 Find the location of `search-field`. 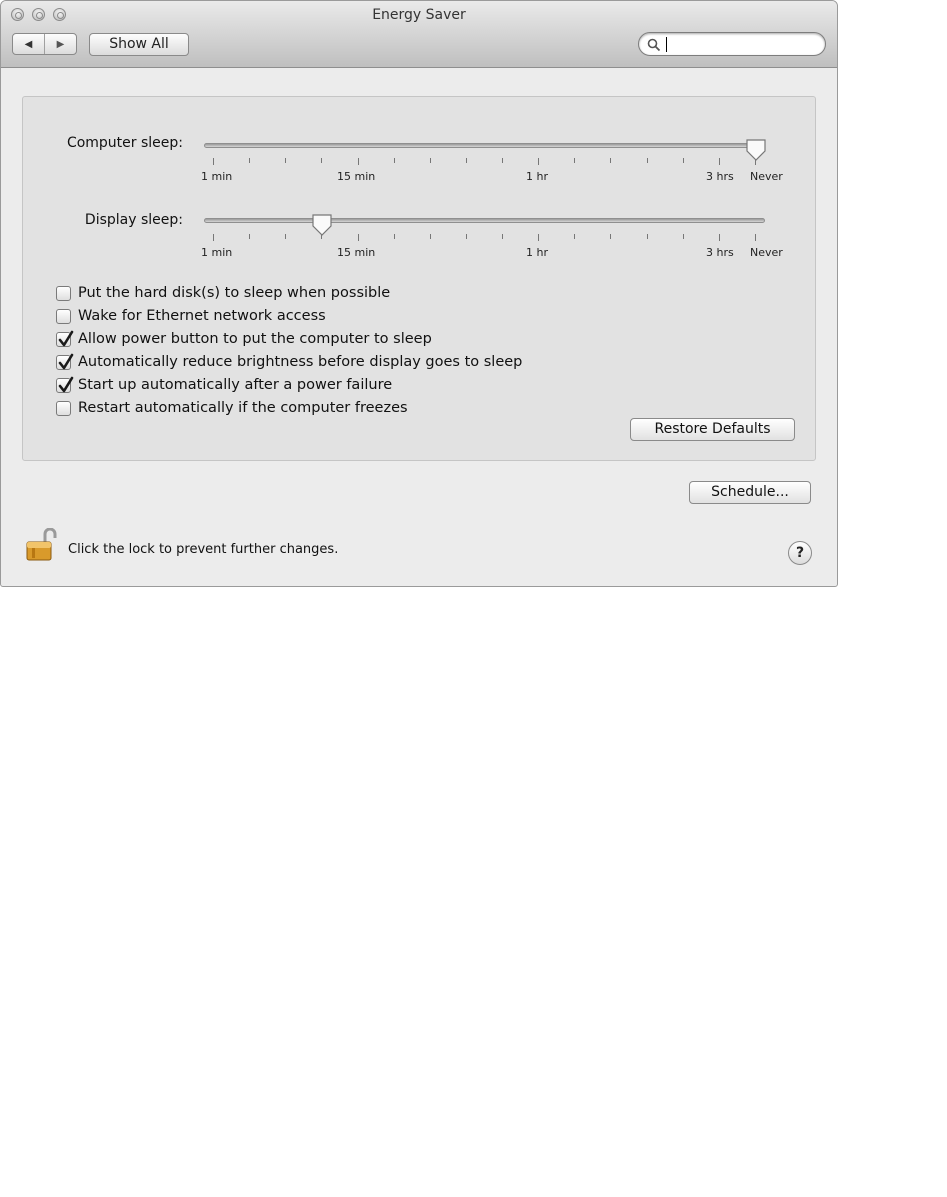

search-field is located at coordinates (732, 44).